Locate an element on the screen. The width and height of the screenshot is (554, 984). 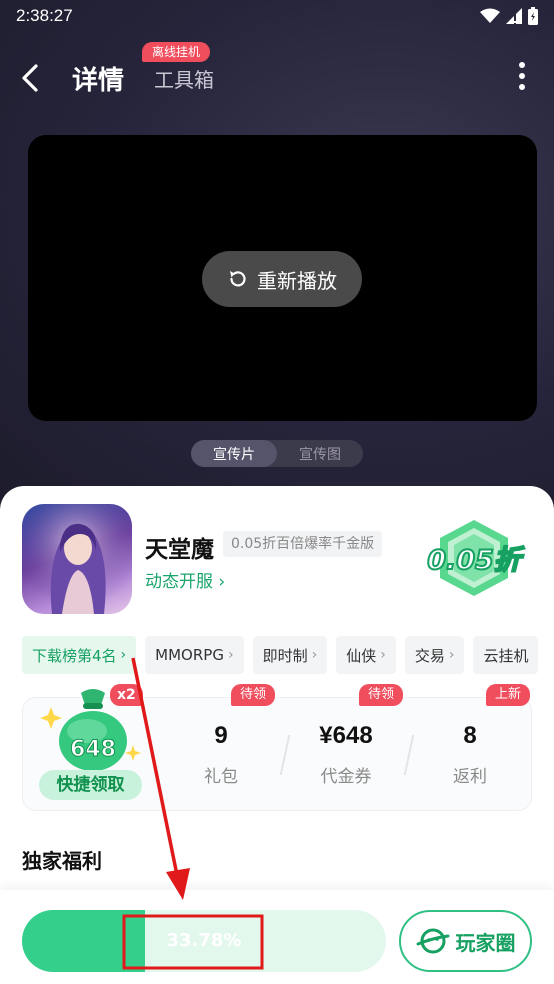
tag-label: 云挂机 is located at coordinates (506, 655).